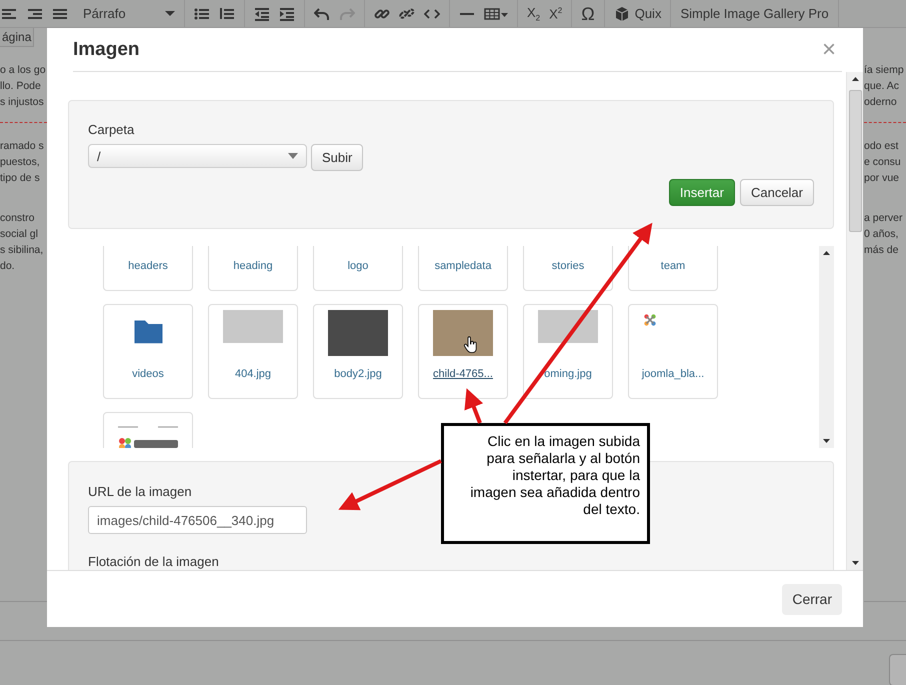  What do you see at coordinates (23, 70) in the screenshot?
I see `body-text-fragment: o a los go` at bounding box center [23, 70].